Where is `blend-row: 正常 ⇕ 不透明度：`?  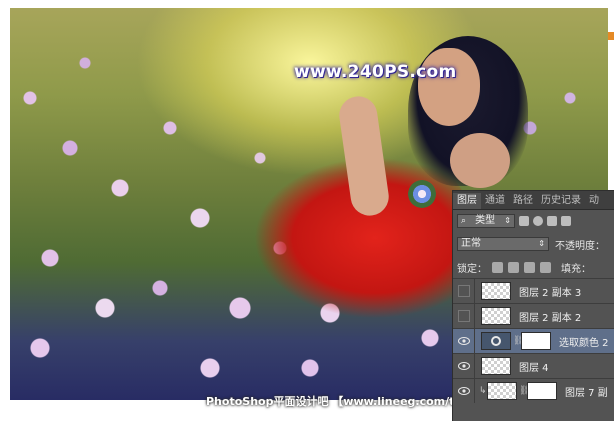
blend-row: 正常 ⇕ 不透明度： is located at coordinates (533, 244).